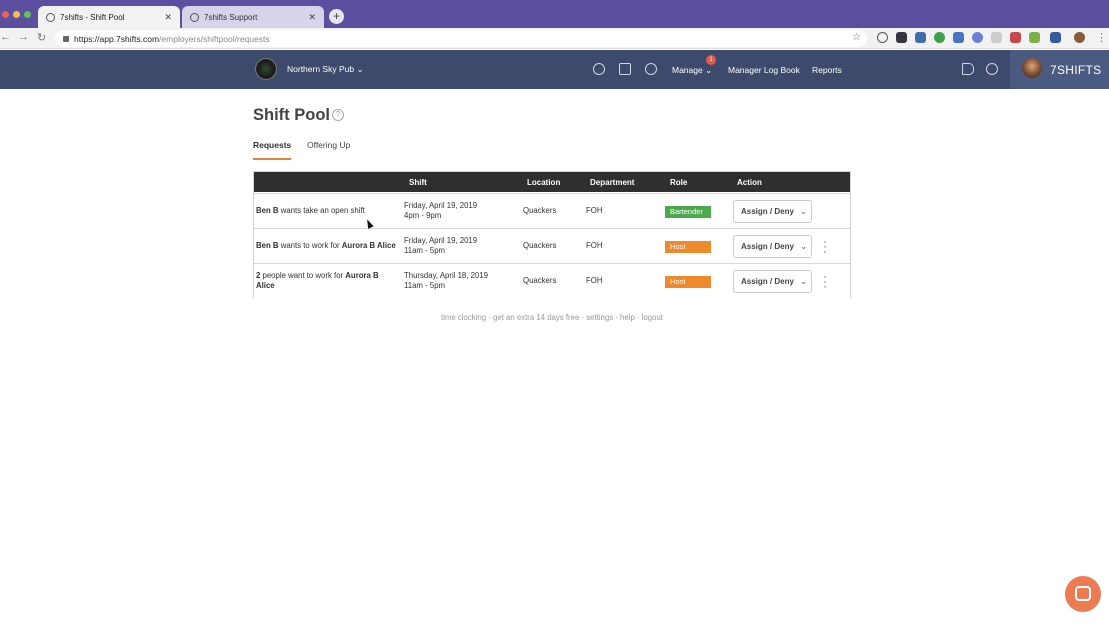  Describe the element at coordinates (328, 211) in the screenshot. I see `request-description: Ben B wants take an open shift` at that location.